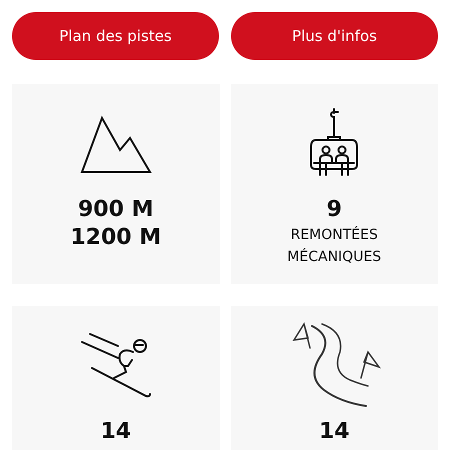 This screenshot has height=450, width=450. I want to click on stat-label: MÉCANIQUES, so click(334, 257).